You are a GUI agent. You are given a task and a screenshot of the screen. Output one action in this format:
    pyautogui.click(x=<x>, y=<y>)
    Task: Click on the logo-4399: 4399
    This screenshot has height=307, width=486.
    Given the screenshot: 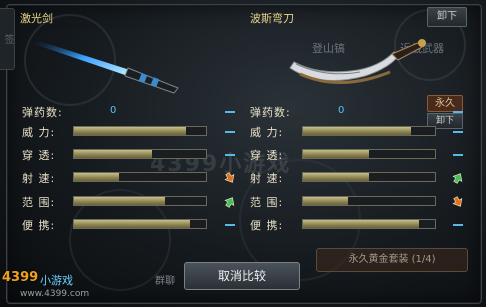 What is the action you would take?
    pyautogui.click(x=20, y=277)
    